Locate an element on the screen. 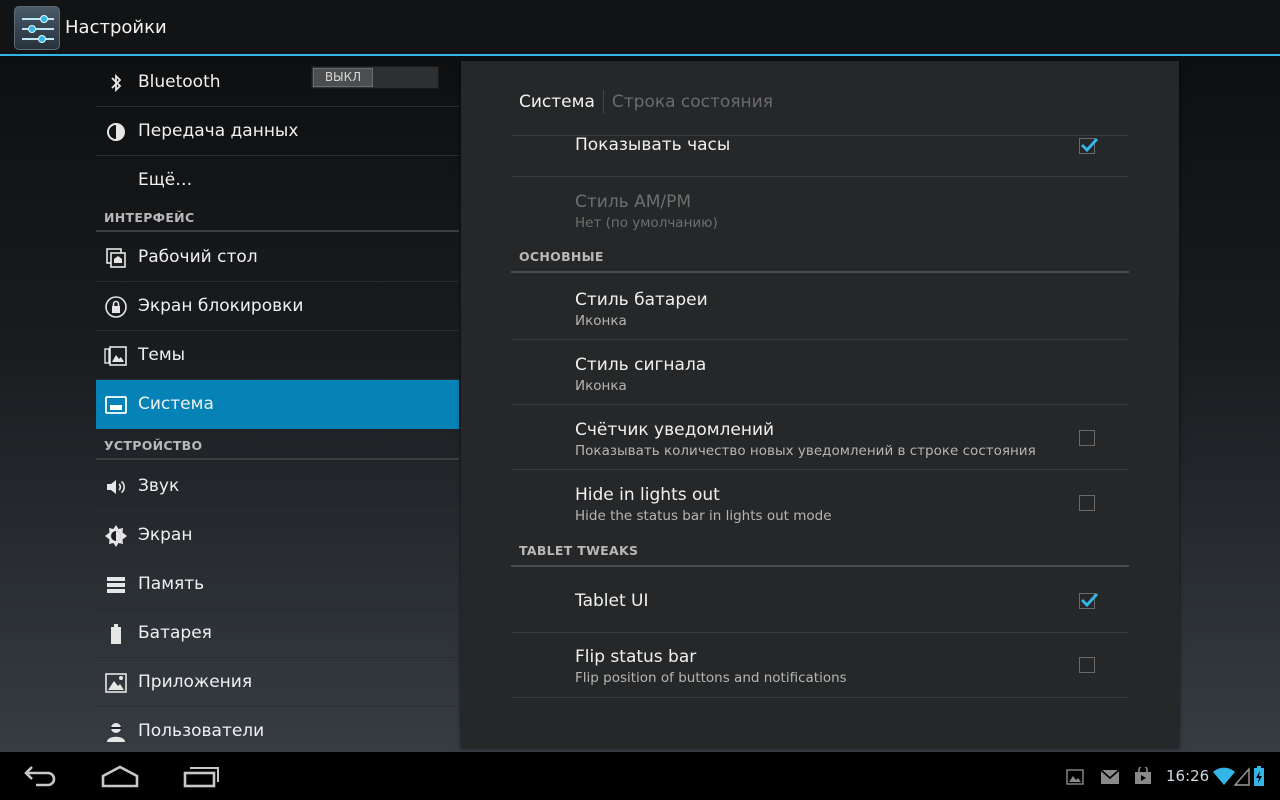  sidebar-item-apps: Приложения is located at coordinates (277, 682).